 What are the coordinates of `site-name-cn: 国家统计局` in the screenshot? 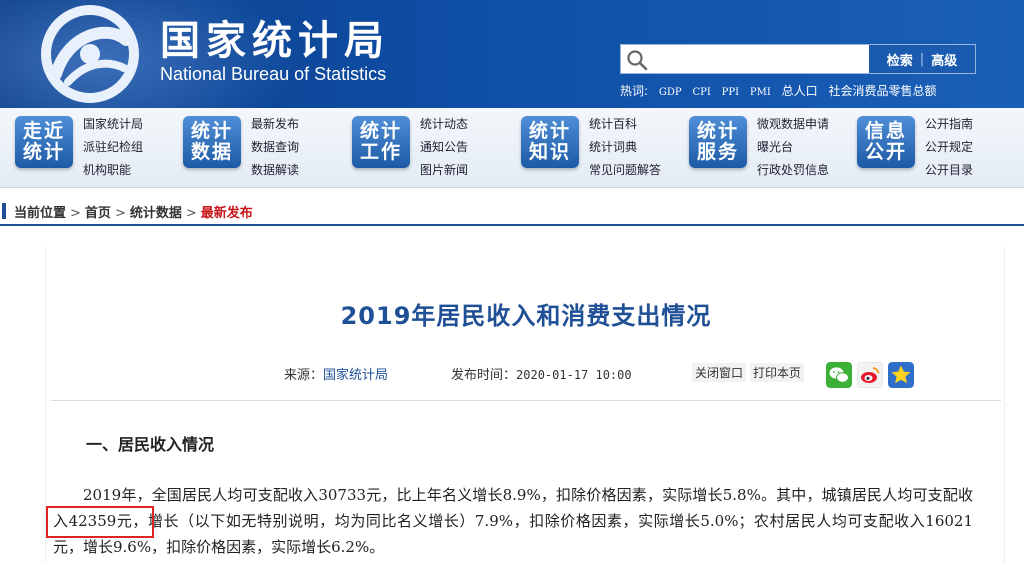 It's located at (275, 41).